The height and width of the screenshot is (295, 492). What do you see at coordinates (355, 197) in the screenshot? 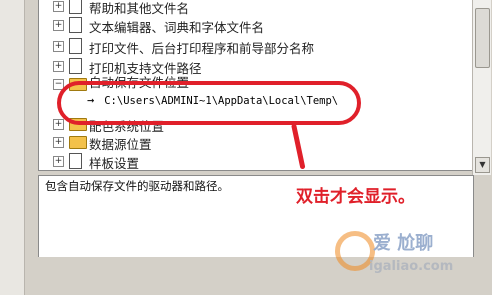
I see `annotation-text: 双击才会显示。` at bounding box center [355, 197].